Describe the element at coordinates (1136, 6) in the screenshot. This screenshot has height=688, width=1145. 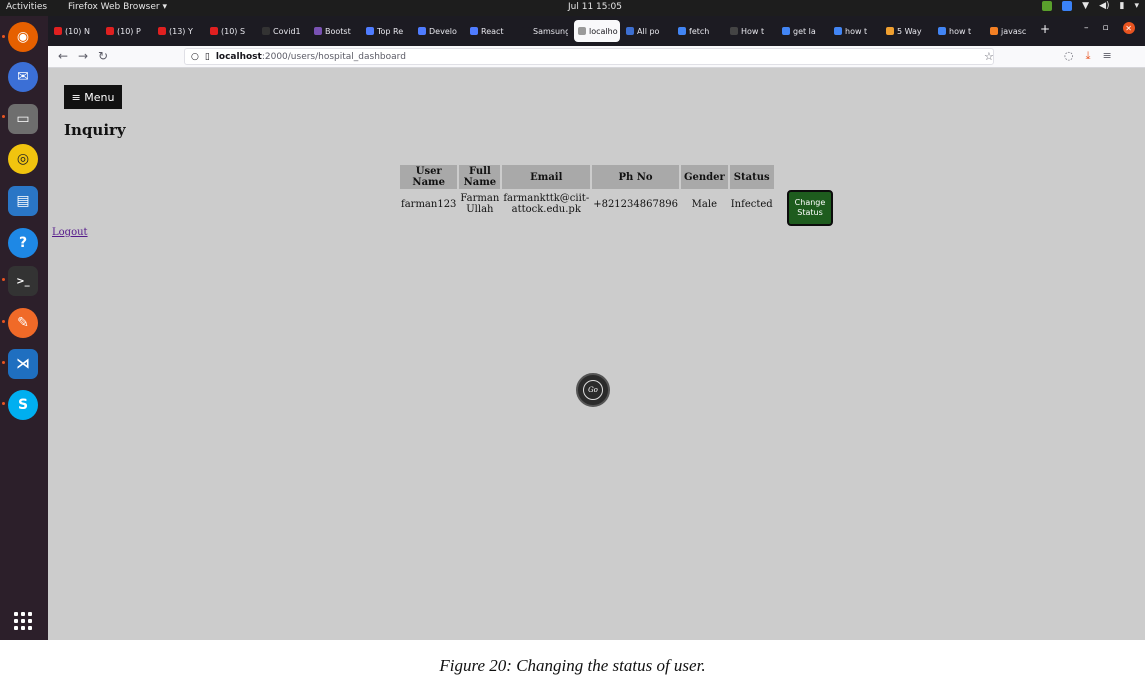
I see `system-menu-chevron-icon: ▾` at that location.